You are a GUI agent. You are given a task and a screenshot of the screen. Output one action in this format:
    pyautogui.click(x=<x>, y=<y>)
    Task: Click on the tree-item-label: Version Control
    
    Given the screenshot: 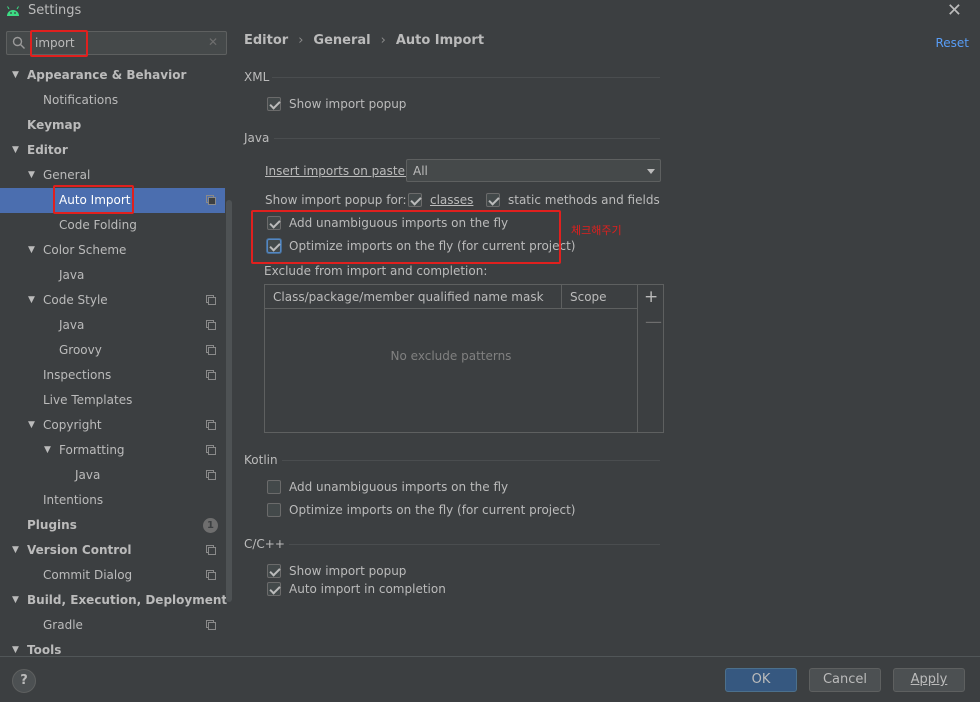 What is the action you would take?
    pyautogui.click(x=79, y=550)
    